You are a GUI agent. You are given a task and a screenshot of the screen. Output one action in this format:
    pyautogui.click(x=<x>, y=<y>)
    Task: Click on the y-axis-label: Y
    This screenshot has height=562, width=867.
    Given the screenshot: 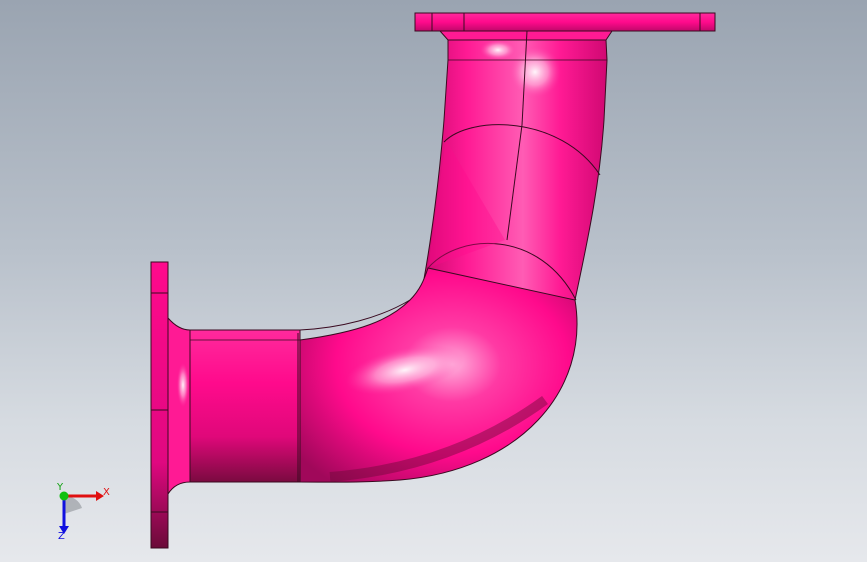 What is the action you would take?
    pyautogui.click(x=60, y=487)
    